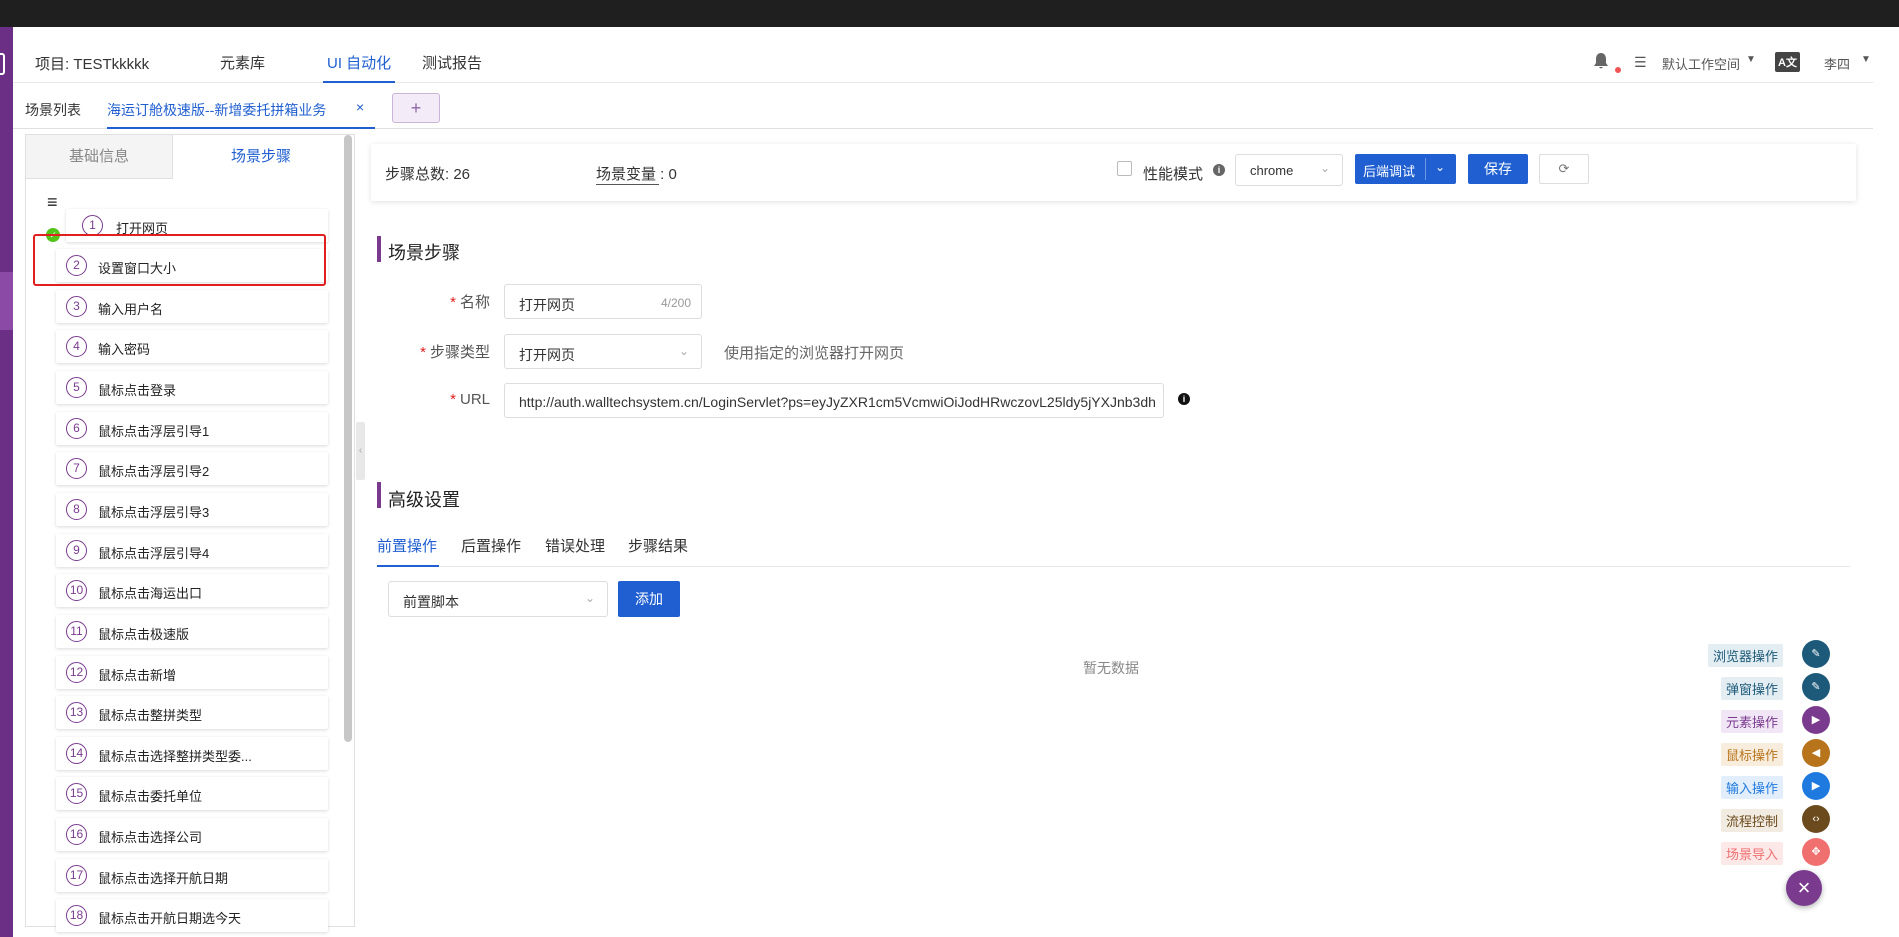  Describe the element at coordinates (603, 351) in the screenshot. I see `step-type-select: 打开网页 ⌄` at that location.